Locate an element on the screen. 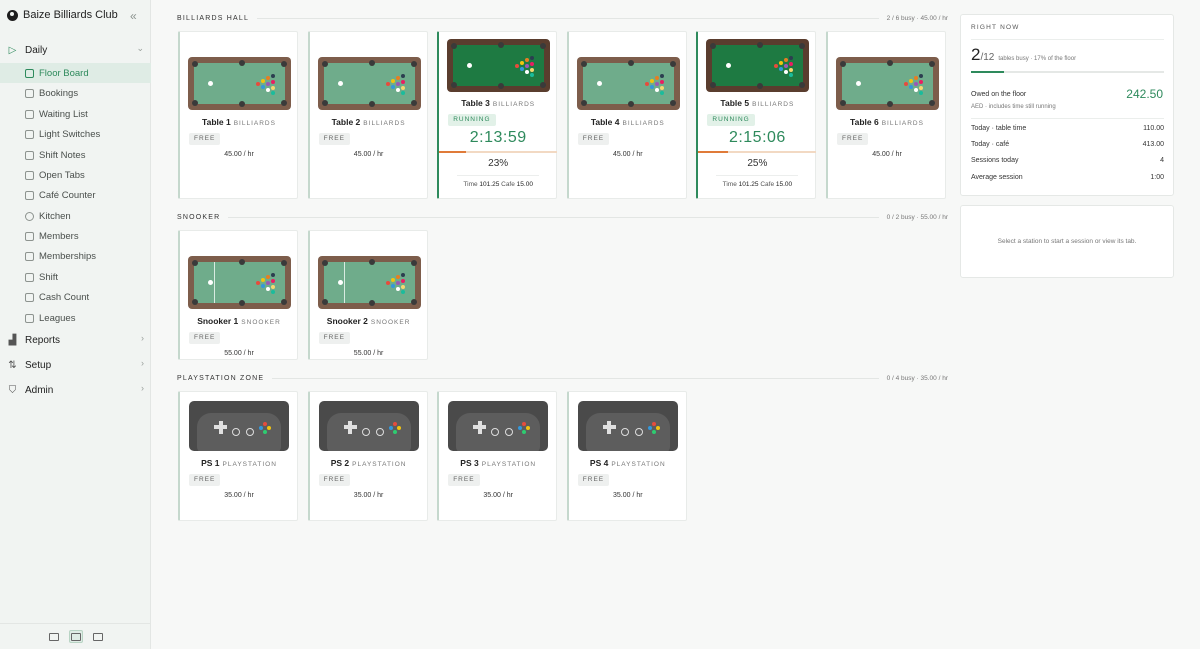 This screenshot has width=1200, height=649. sidebar-item-cash-count: Cash Count is located at coordinates (75, 297).